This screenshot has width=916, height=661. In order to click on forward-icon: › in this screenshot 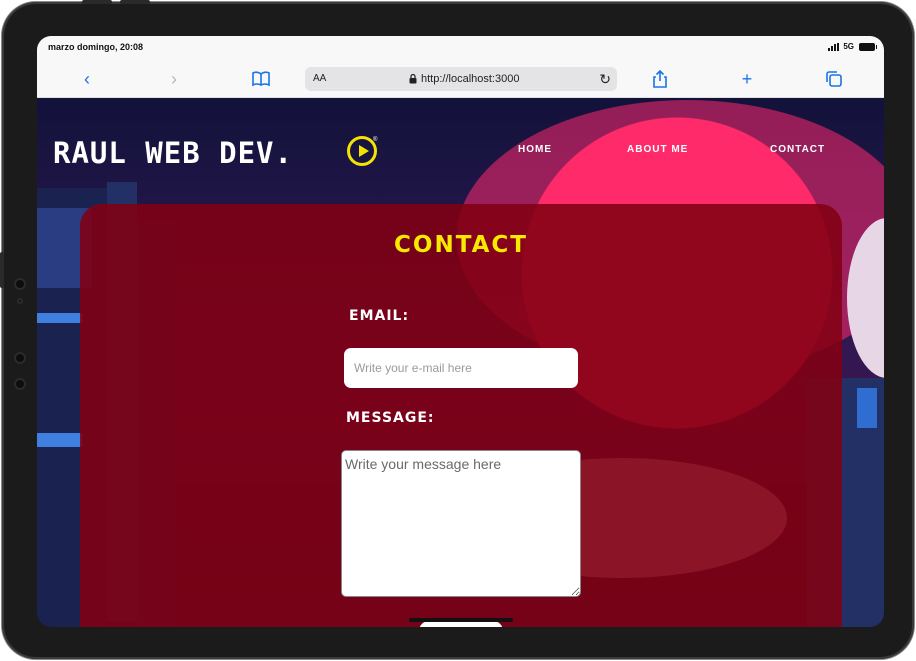, I will do `click(174, 79)`.